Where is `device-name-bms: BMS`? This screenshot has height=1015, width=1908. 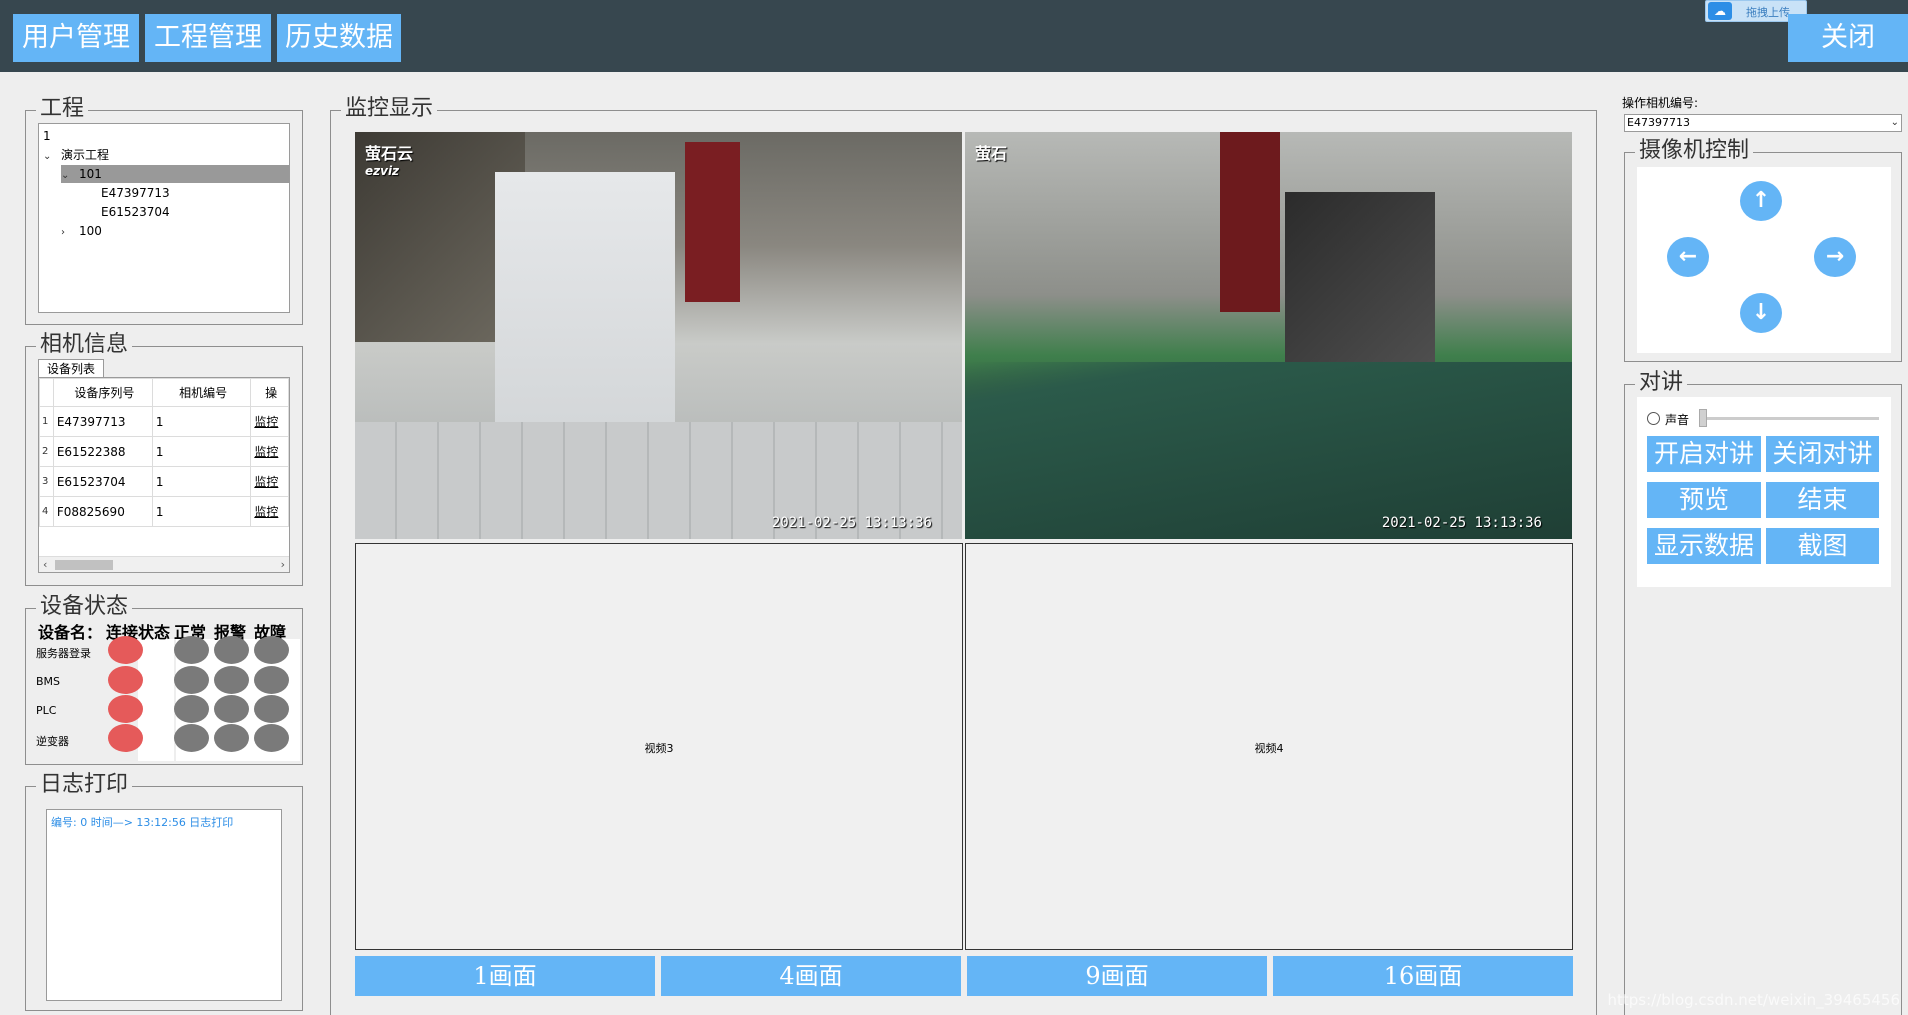
device-name-bms: BMS is located at coordinates (48, 681).